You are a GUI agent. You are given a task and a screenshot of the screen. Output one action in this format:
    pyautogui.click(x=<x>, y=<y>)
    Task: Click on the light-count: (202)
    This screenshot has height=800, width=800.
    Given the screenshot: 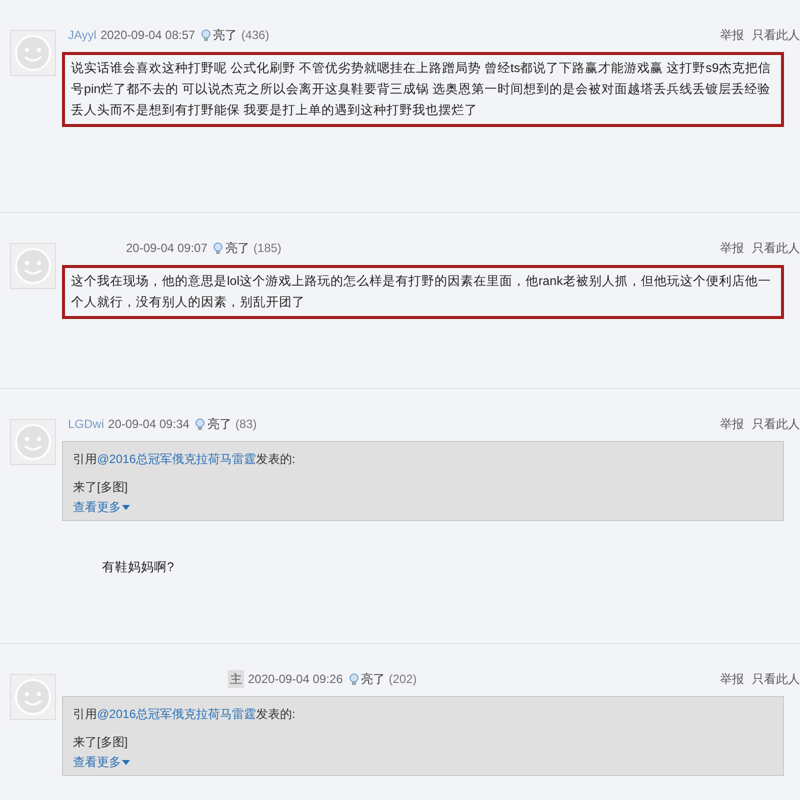 What is the action you would take?
    pyautogui.click(x=402, y=679)
    